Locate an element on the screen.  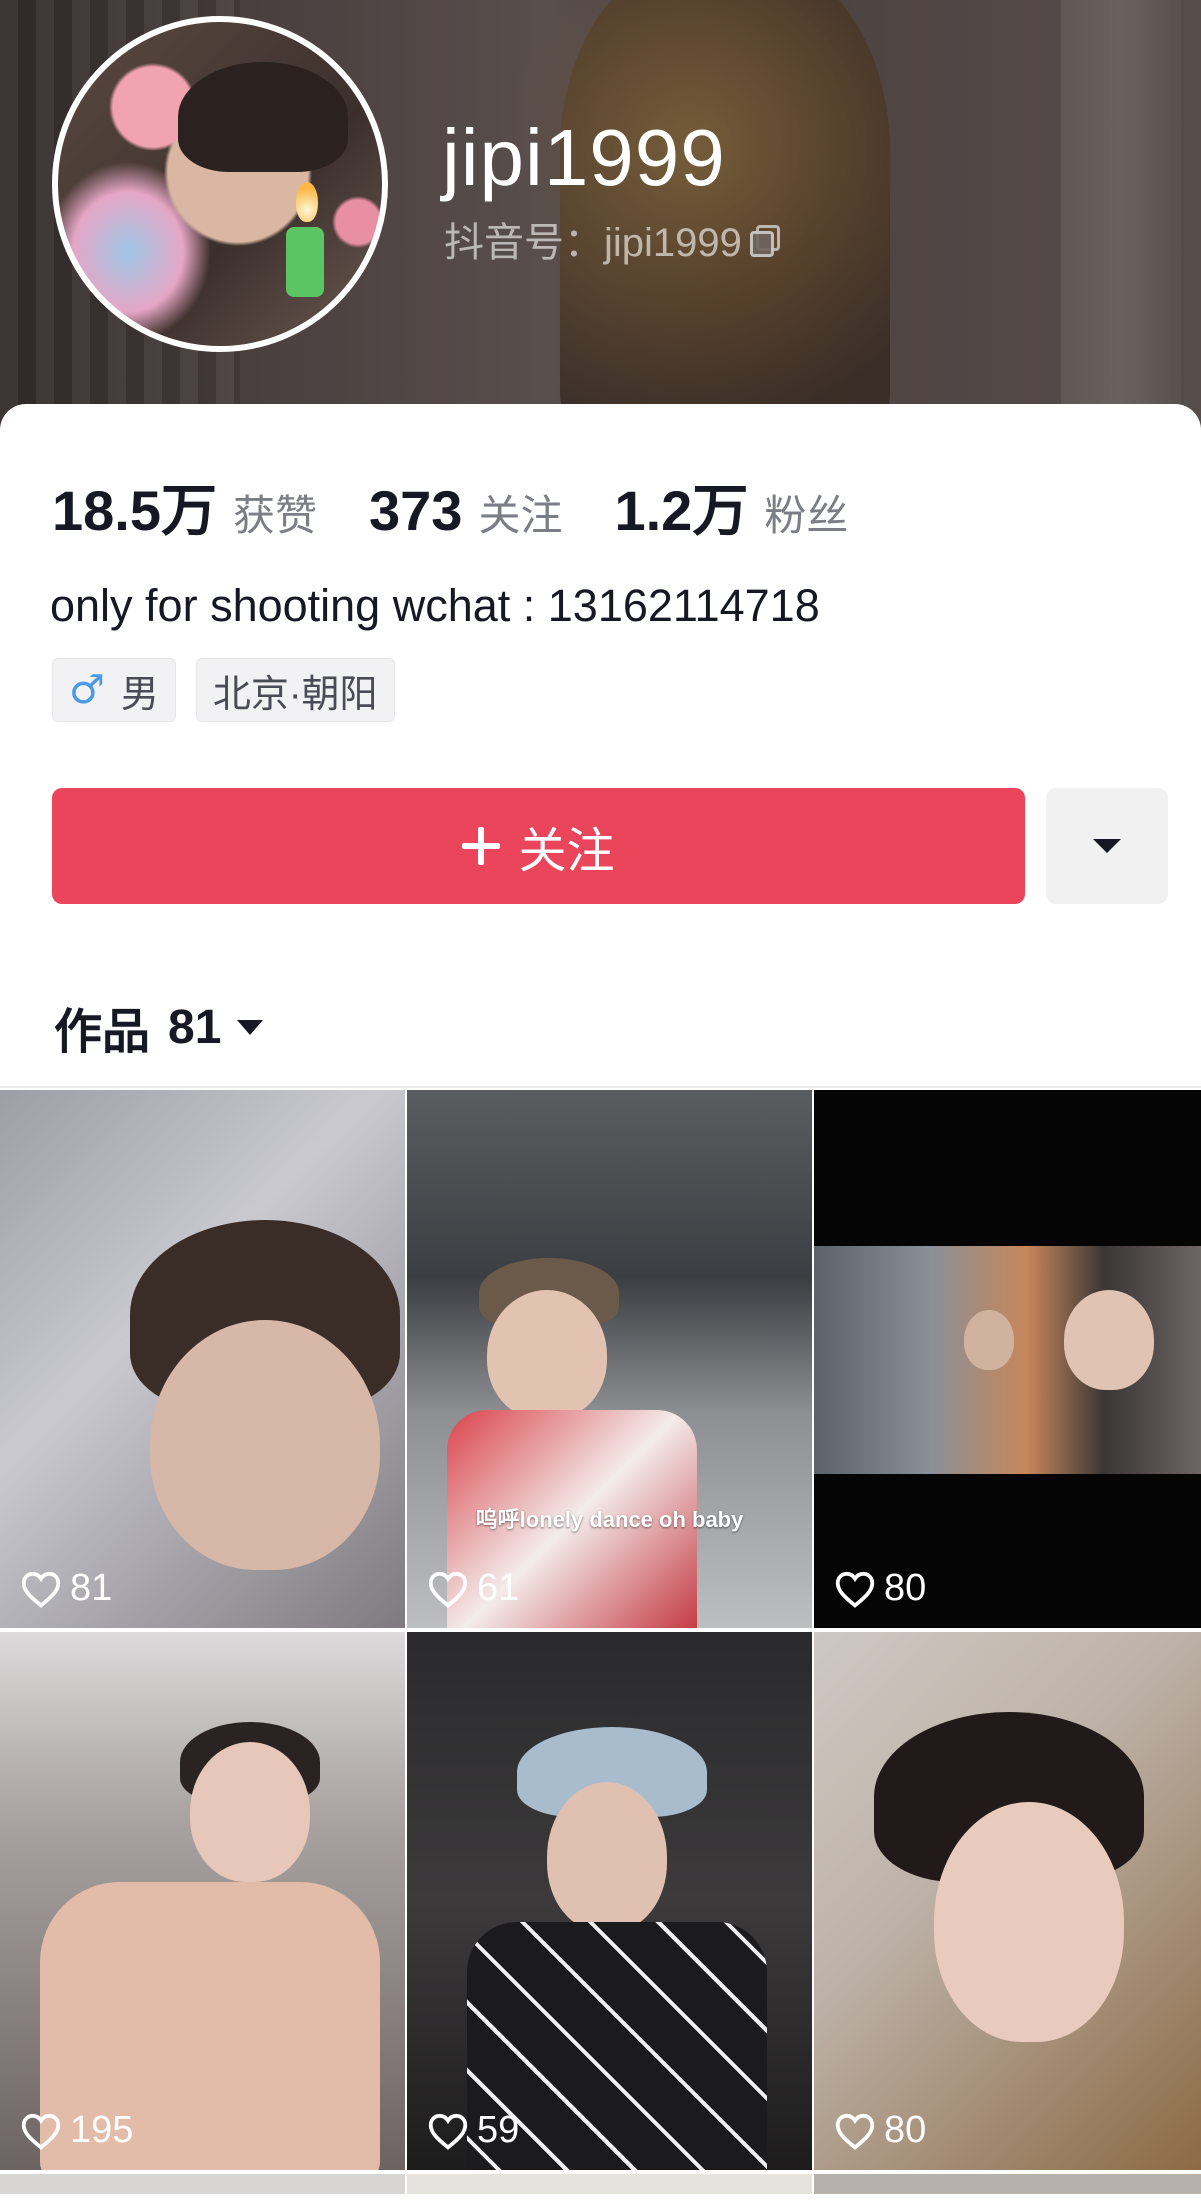
douyin-id: 抖音号：jipi1999 is located at coordinates (612, 239).